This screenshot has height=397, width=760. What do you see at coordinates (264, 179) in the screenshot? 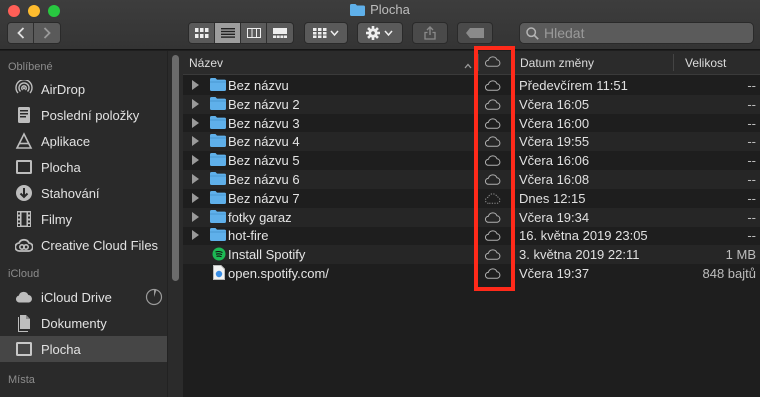
I see `file-name: Bez názvu 6` at bounding box center [264, 179].